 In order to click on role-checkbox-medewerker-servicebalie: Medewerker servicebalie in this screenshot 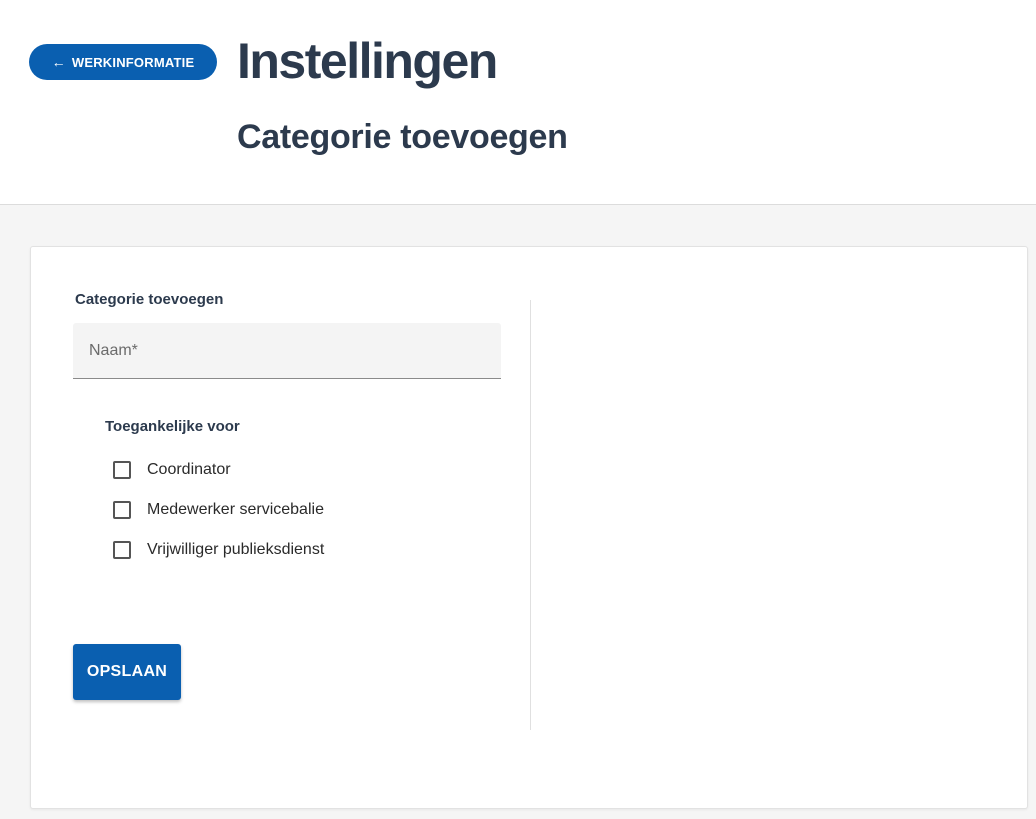, I will do `click(218, 510)`.